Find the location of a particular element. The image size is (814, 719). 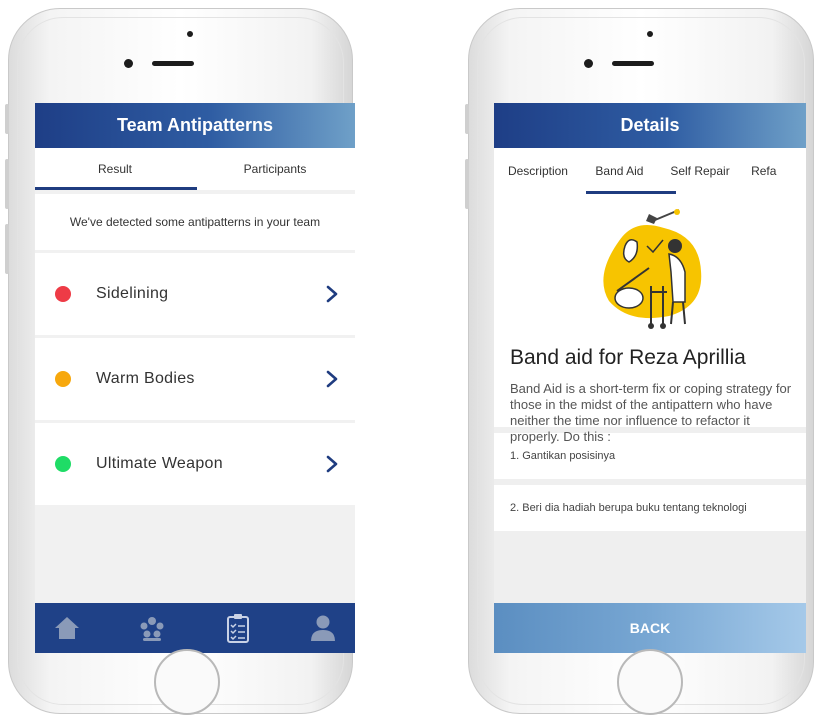

tab-result: Result is located at coordinates (115, 169).